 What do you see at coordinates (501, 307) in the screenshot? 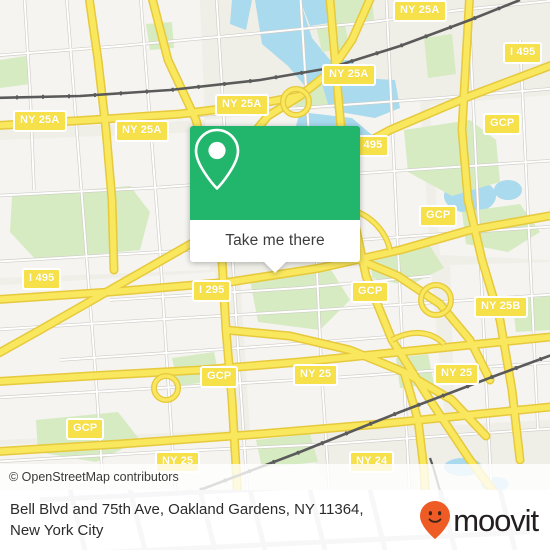
I see `road-shield: NY 25B` at bounding box center [501, 307].